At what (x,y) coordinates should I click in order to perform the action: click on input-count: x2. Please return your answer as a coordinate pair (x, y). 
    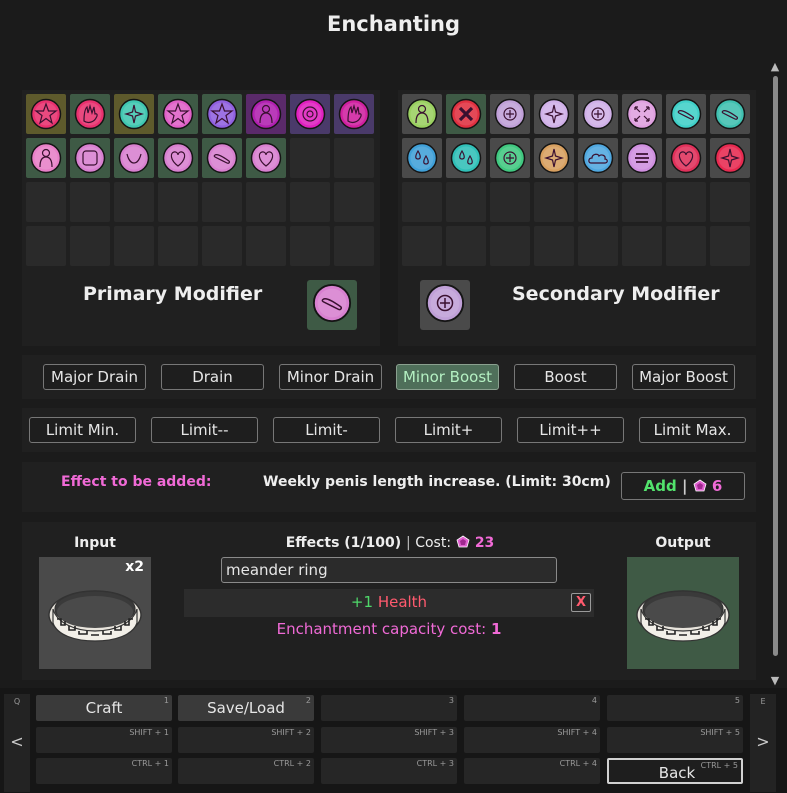
    Looking at the image, I should click on (134, 567).